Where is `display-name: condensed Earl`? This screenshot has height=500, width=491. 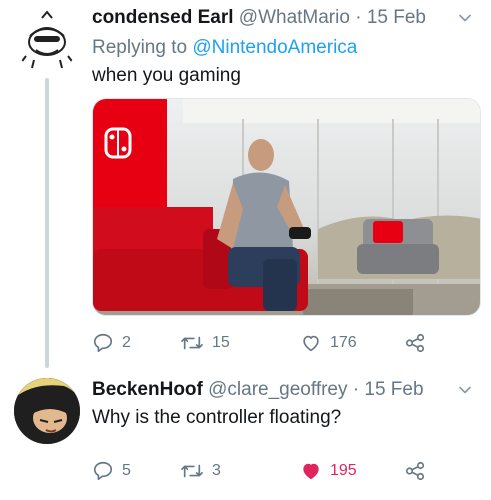 display-name: condensed Earl is located at coordinates (163, 17).